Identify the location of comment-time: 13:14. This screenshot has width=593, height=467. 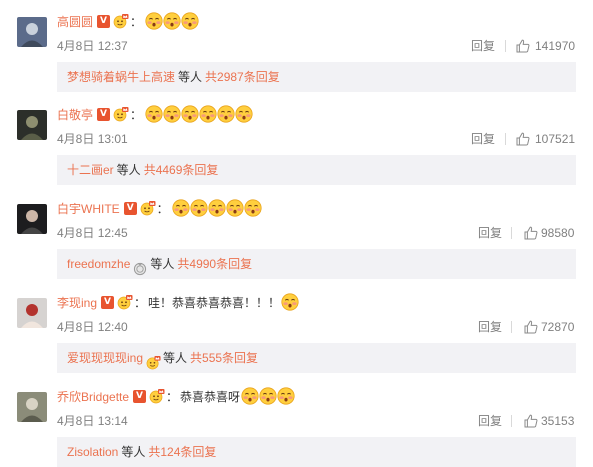
(112, 421).